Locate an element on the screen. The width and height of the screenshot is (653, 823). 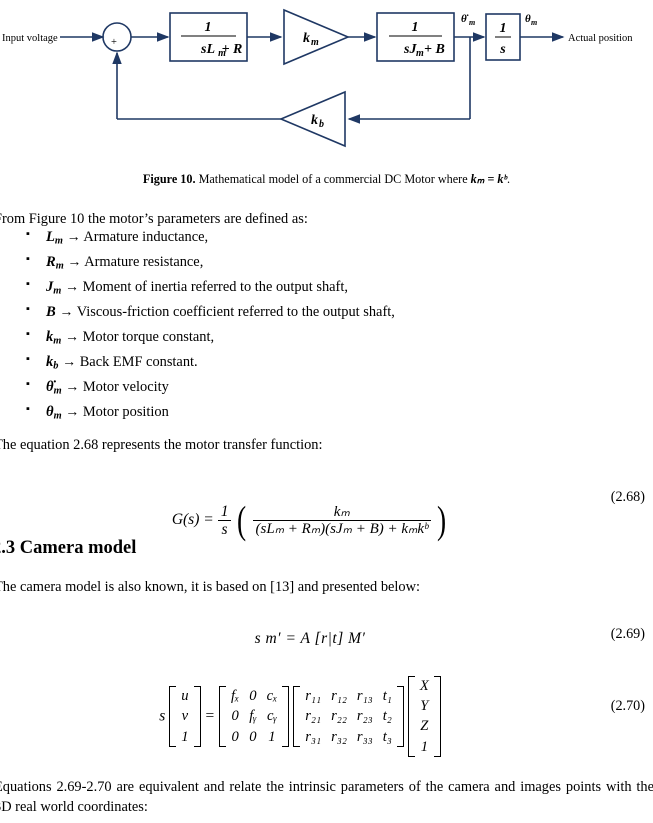
param-symbol: θ̇ is located at coordinates (50, 386).